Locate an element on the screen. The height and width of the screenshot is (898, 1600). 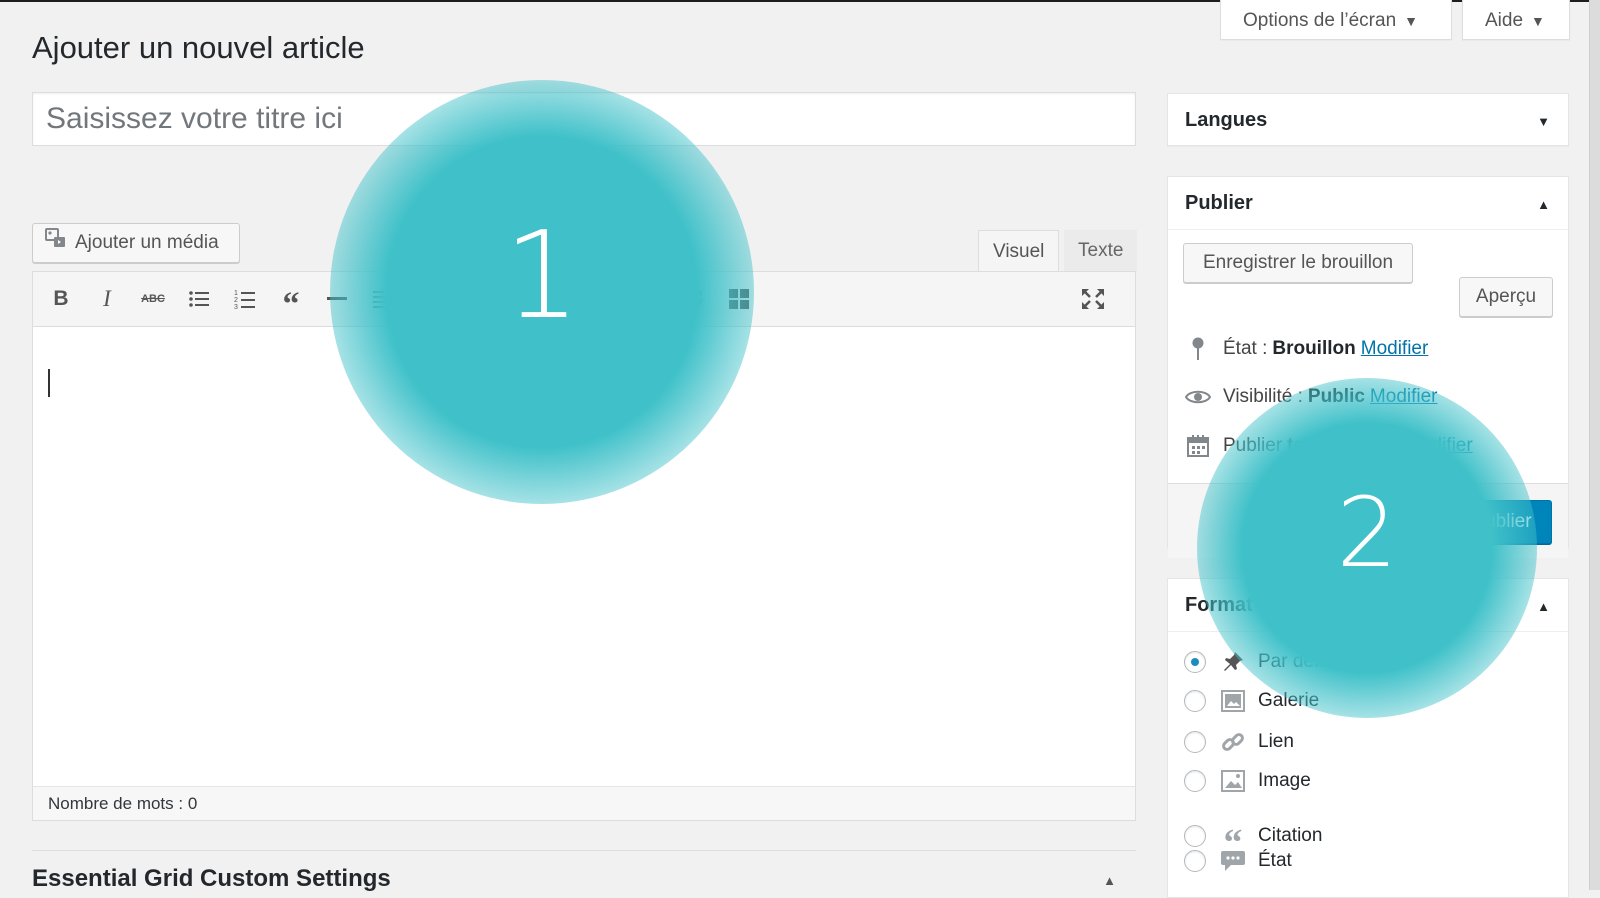
bold-icon: B is located at coordinates (61, 299).